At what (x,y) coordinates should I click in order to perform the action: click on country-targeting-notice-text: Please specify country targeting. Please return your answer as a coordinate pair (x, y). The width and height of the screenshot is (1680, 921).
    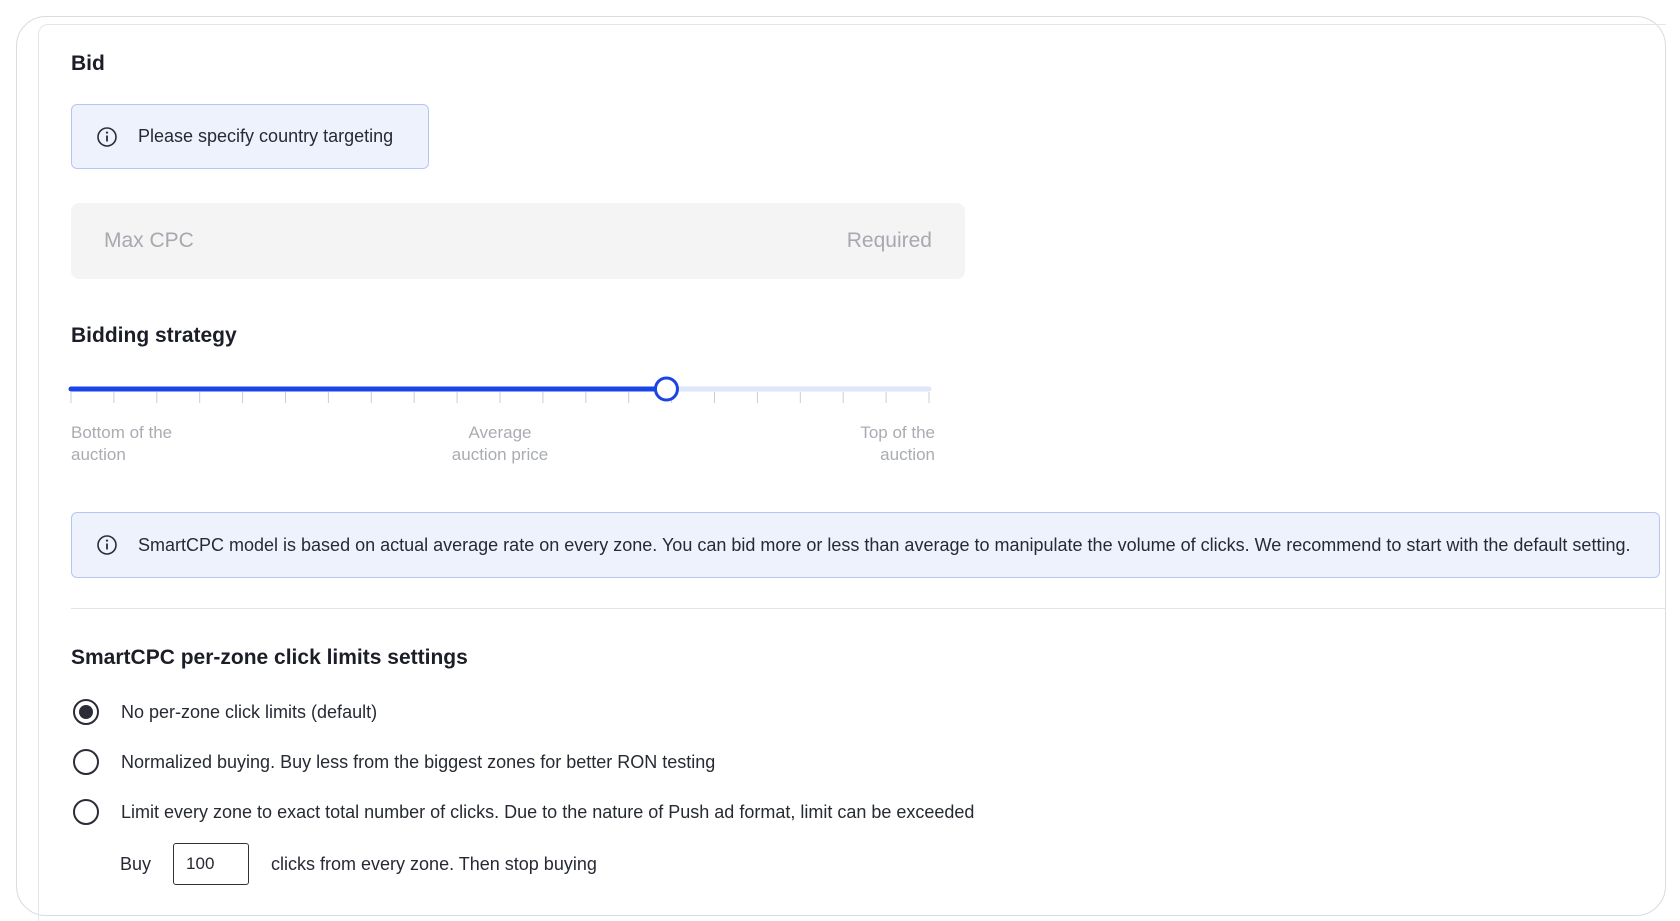
    Looking at the image, I should click on (266, 136).